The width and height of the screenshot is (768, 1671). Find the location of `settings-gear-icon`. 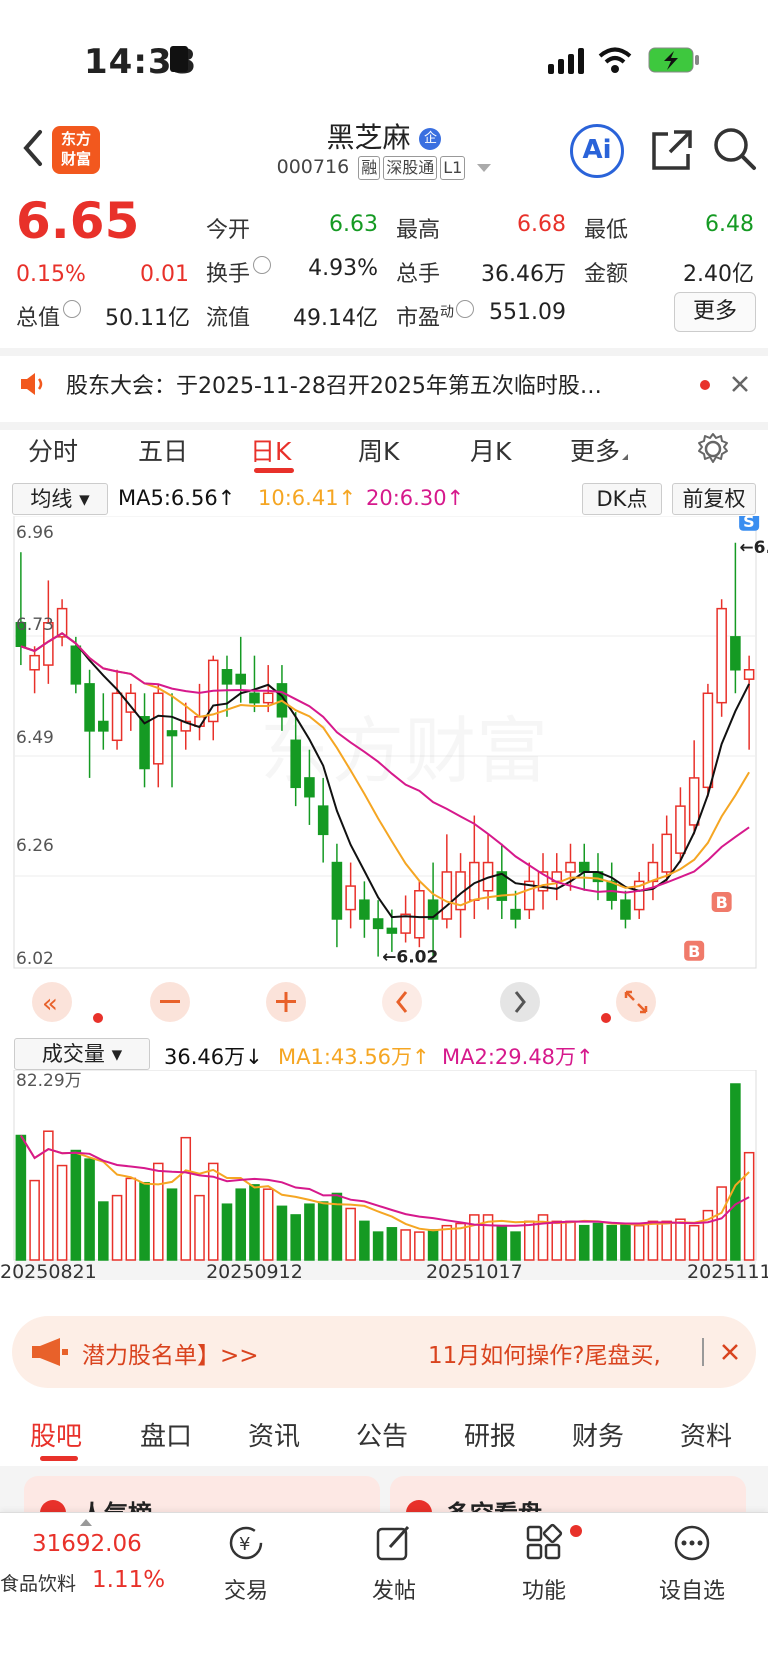

settings-gear-icon is located at coordinates (713, 449).